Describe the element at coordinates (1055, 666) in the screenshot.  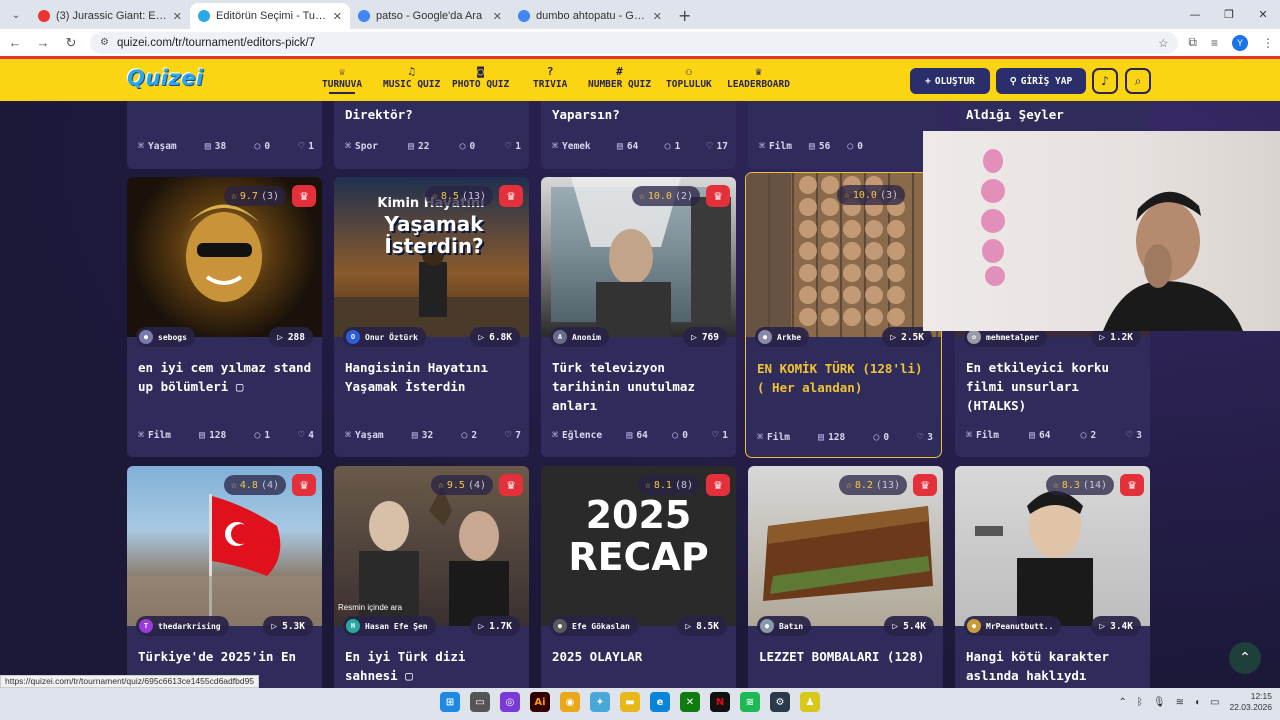
I see `card-title: Hangi kötü karakter aslında haklıydı` at that location.